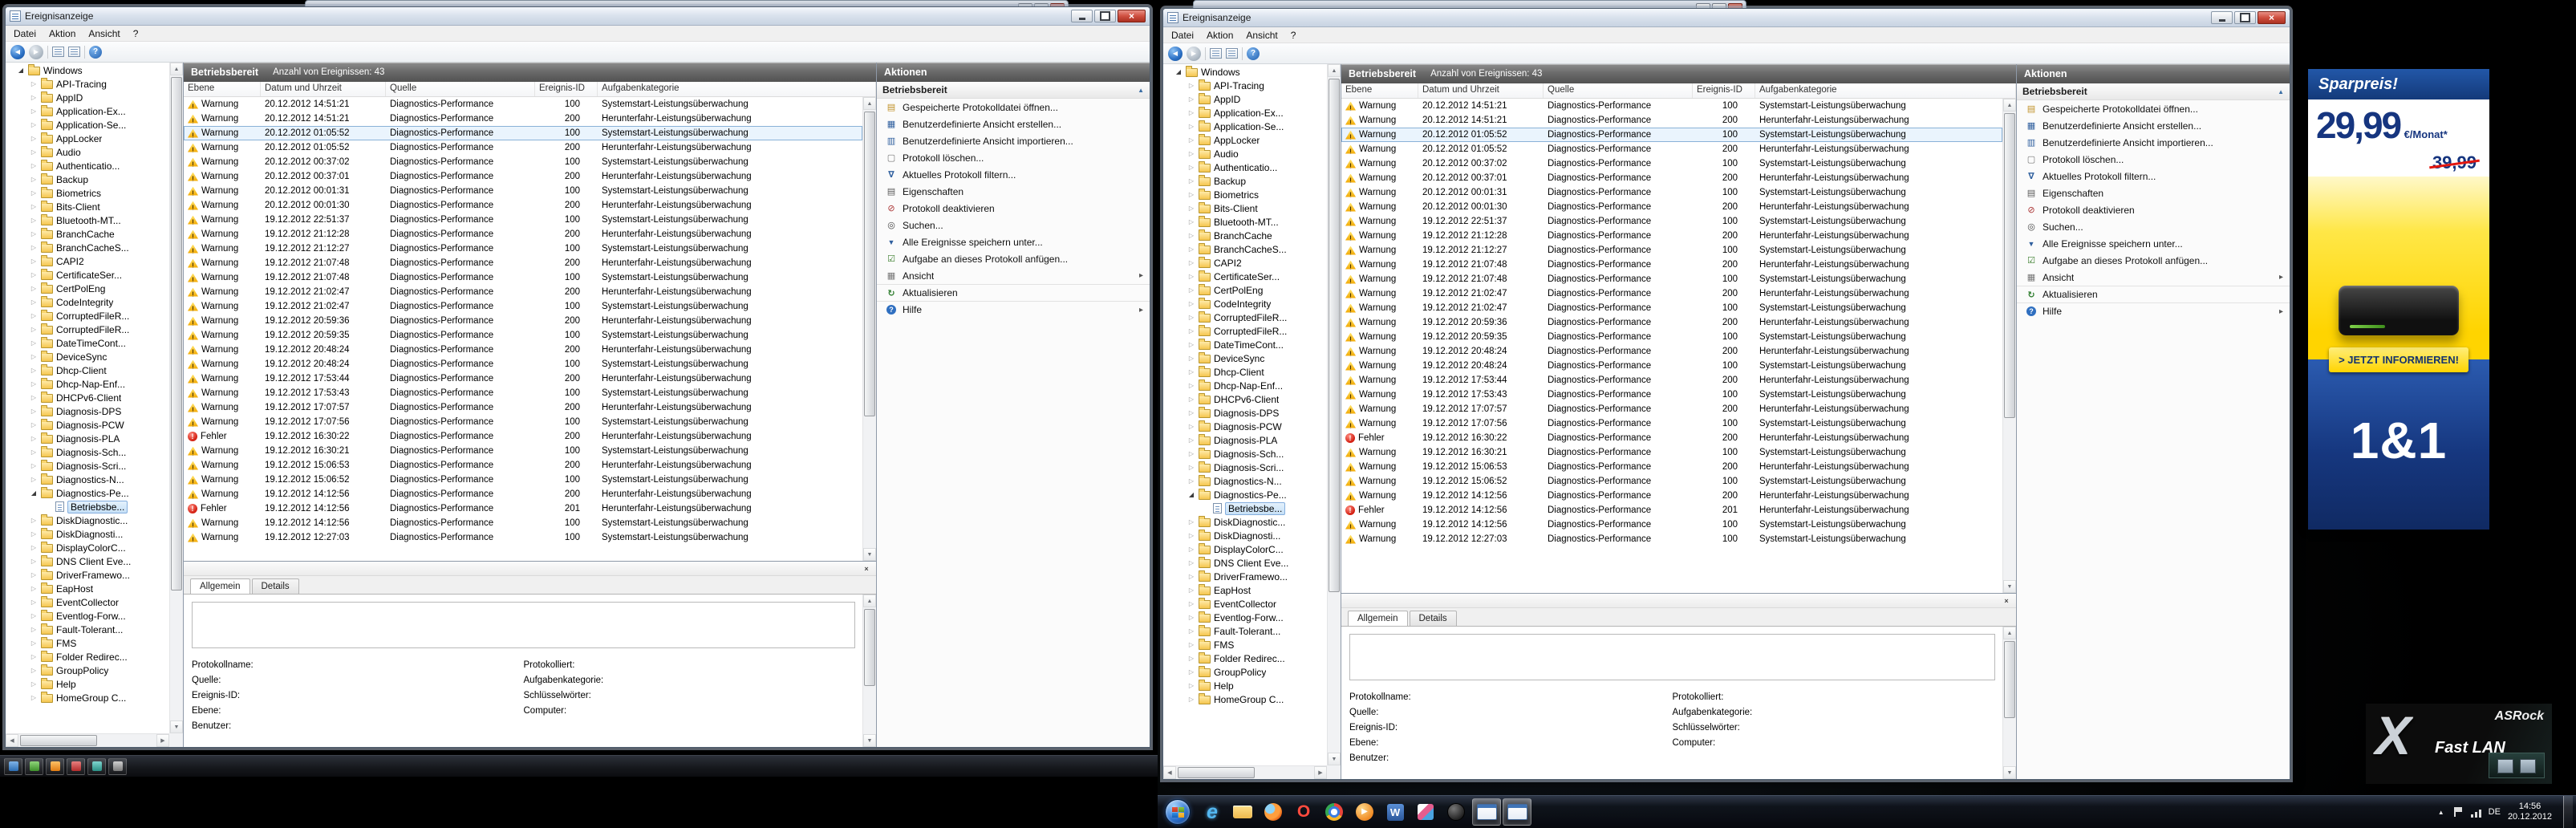 Image resolution: width=2576 pixels, height=828 pixels. Describe the element at coordinates (1724, 90) in the screenshot. I see `column-header-ereignis-id: Ereignis-ID` at that location.